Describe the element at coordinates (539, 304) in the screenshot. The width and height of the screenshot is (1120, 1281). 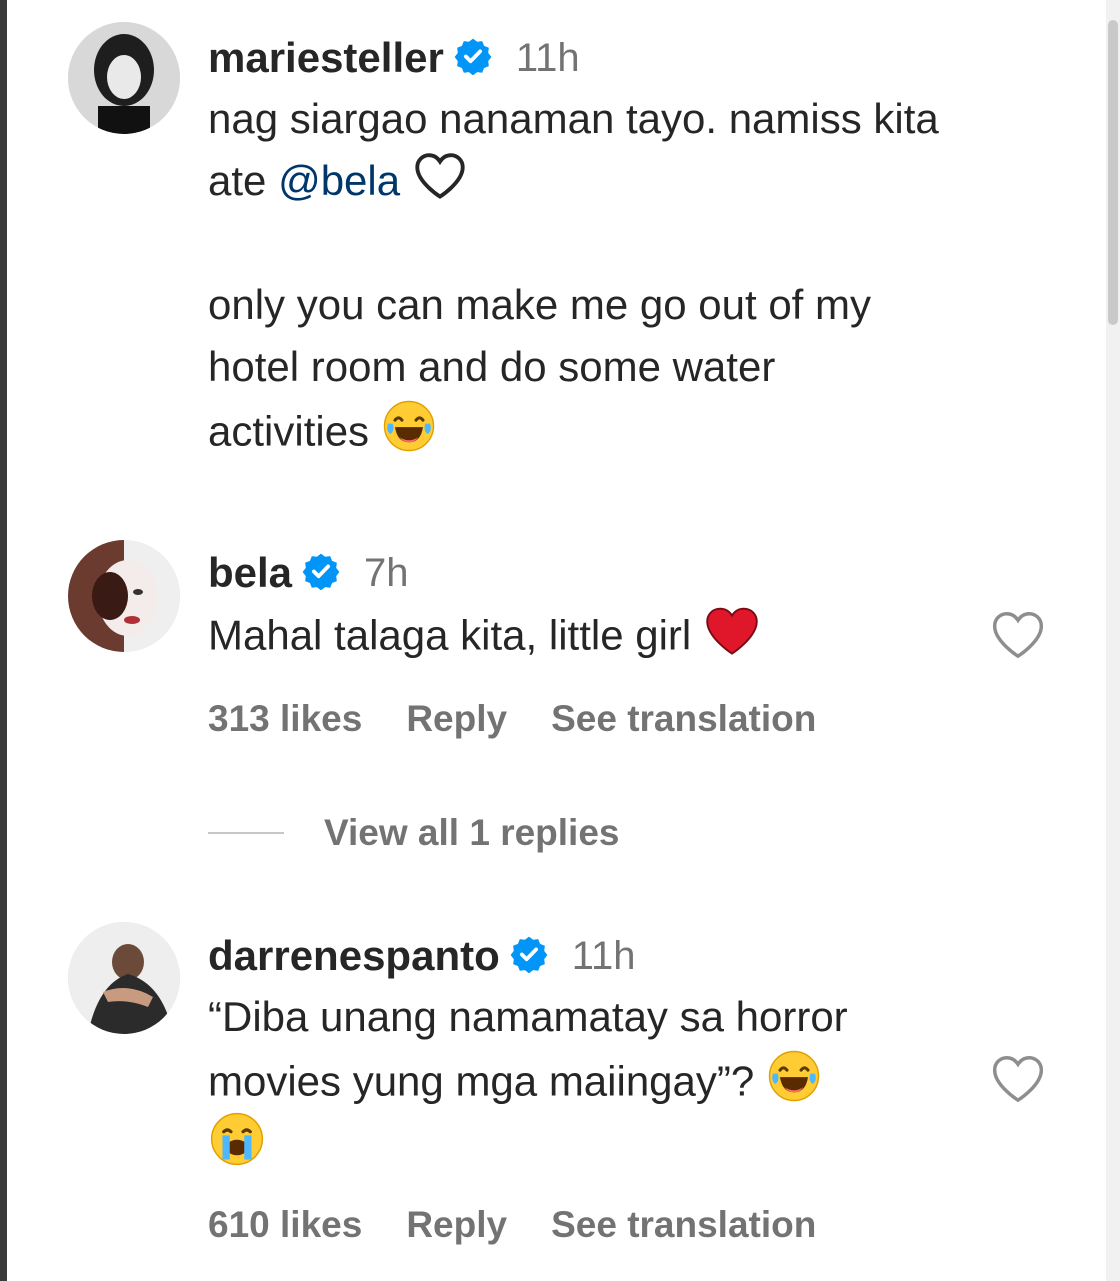
I see `comment-text-line: only you can make me go out of my` at that location.